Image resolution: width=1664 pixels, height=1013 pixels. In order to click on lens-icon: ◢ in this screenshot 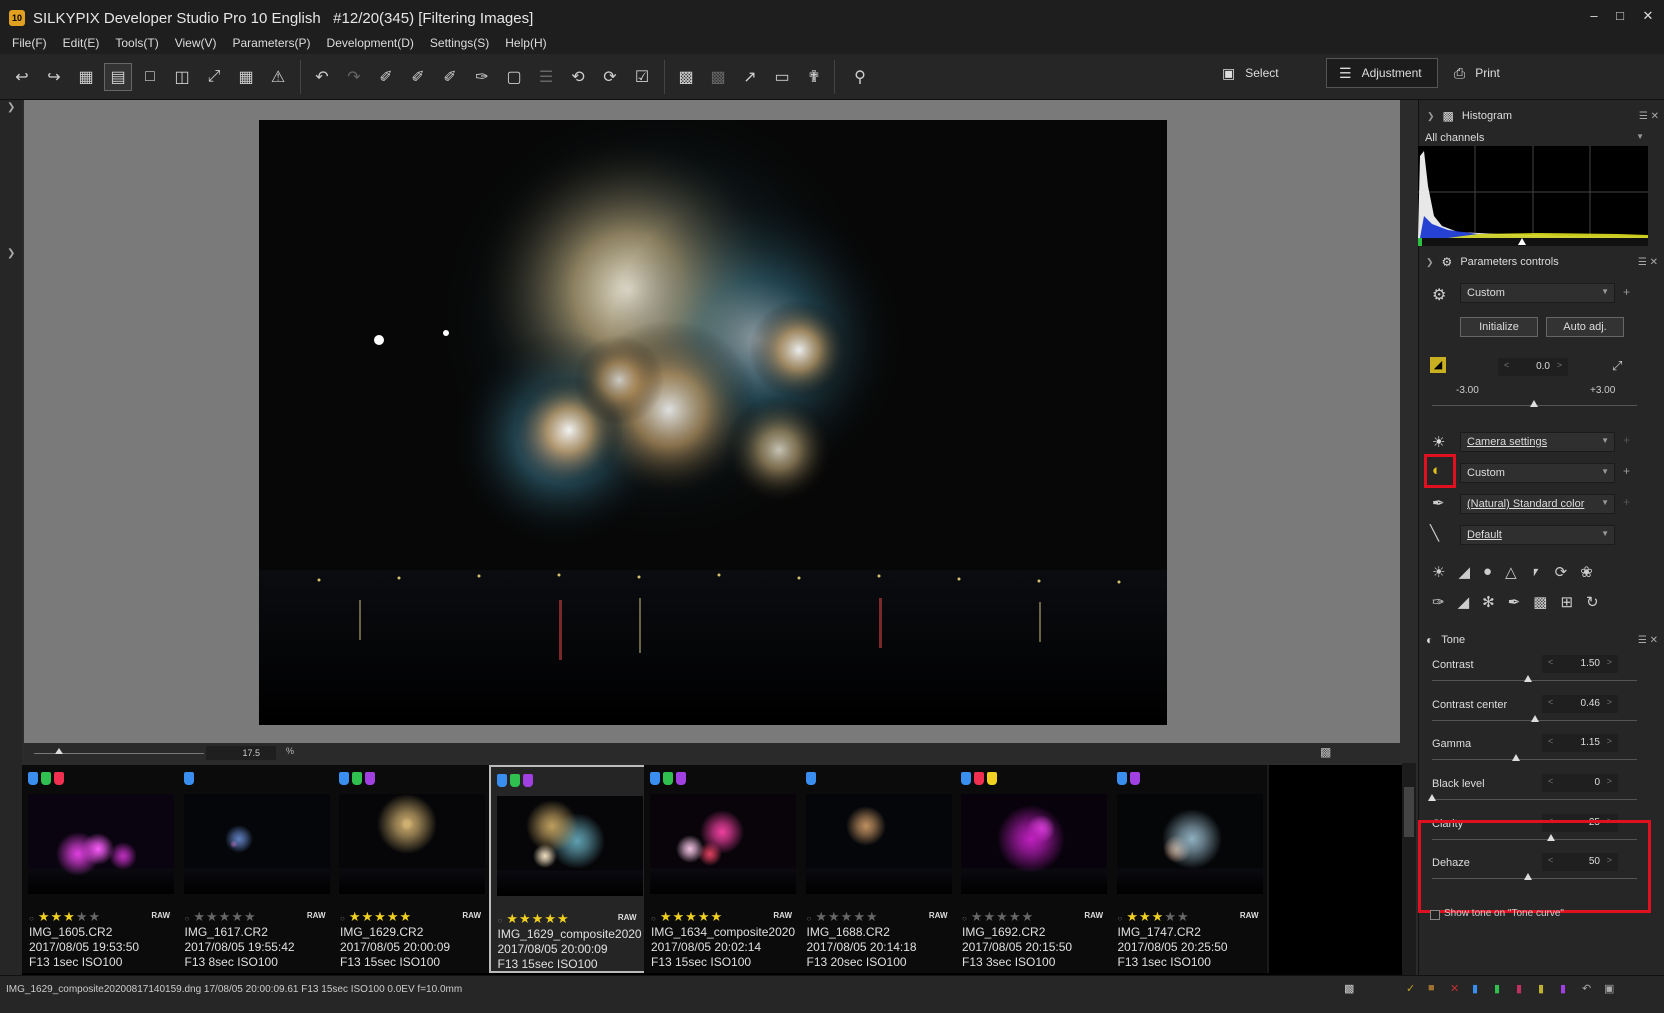, I will do `click(1464, 602)`.